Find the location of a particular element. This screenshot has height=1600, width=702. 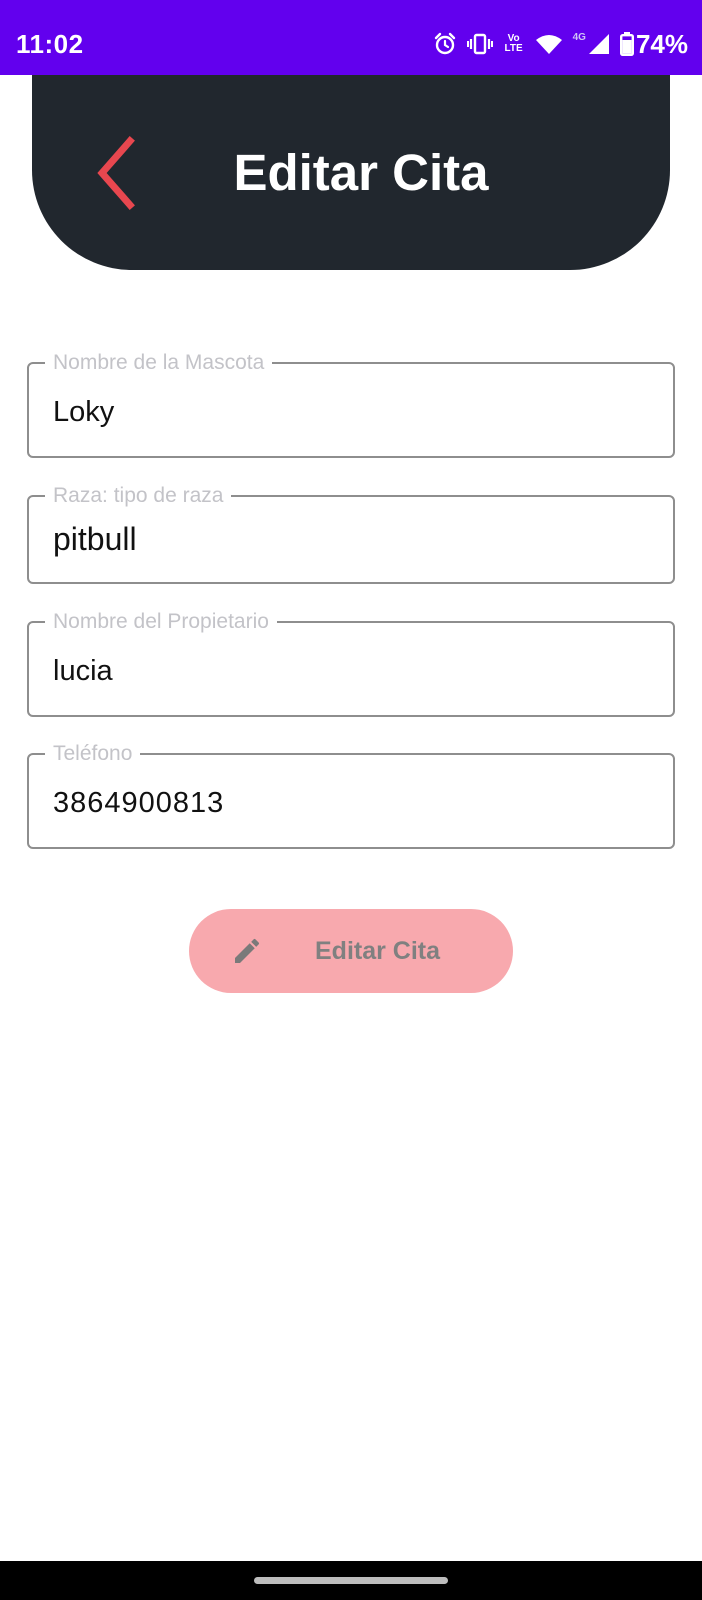

battery-percent: 74% is located at coordinates (661, 44).